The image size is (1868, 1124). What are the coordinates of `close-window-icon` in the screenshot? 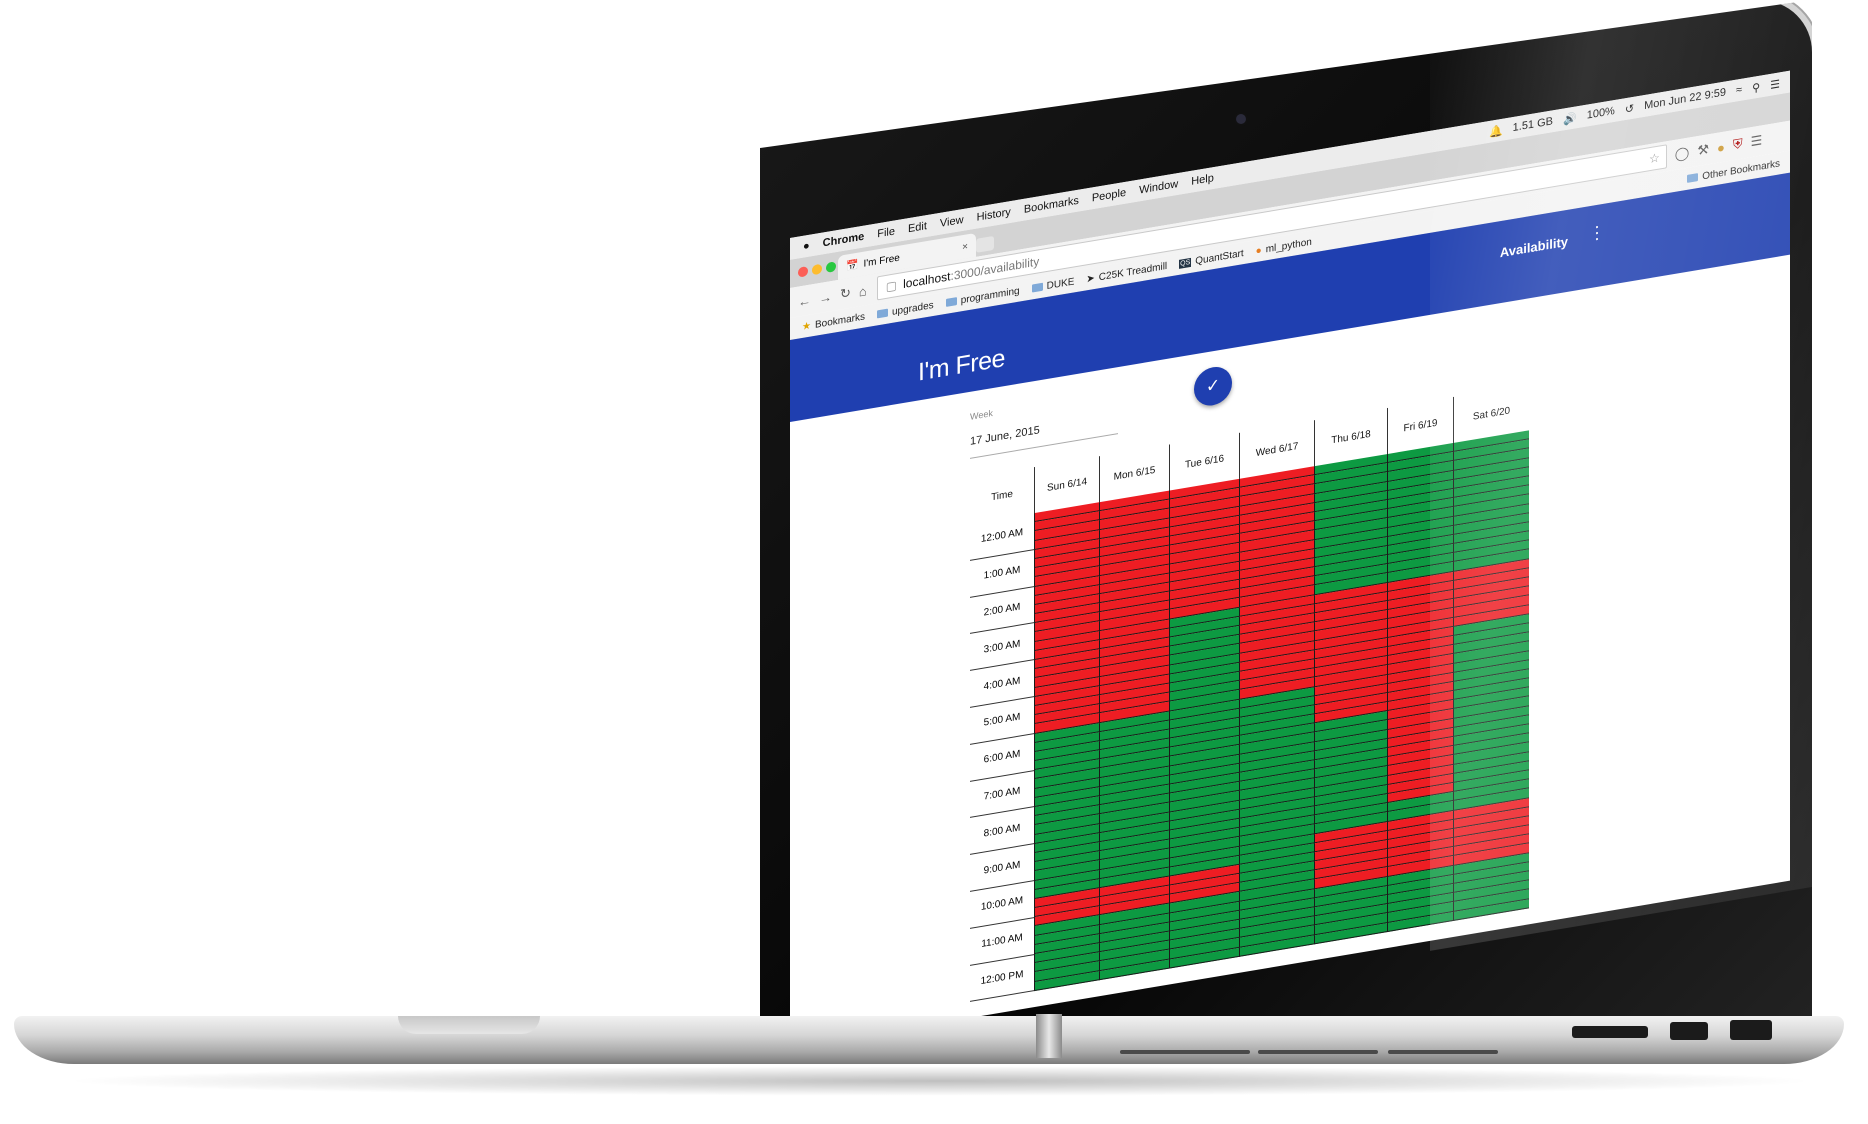 It's located at (803, 271).